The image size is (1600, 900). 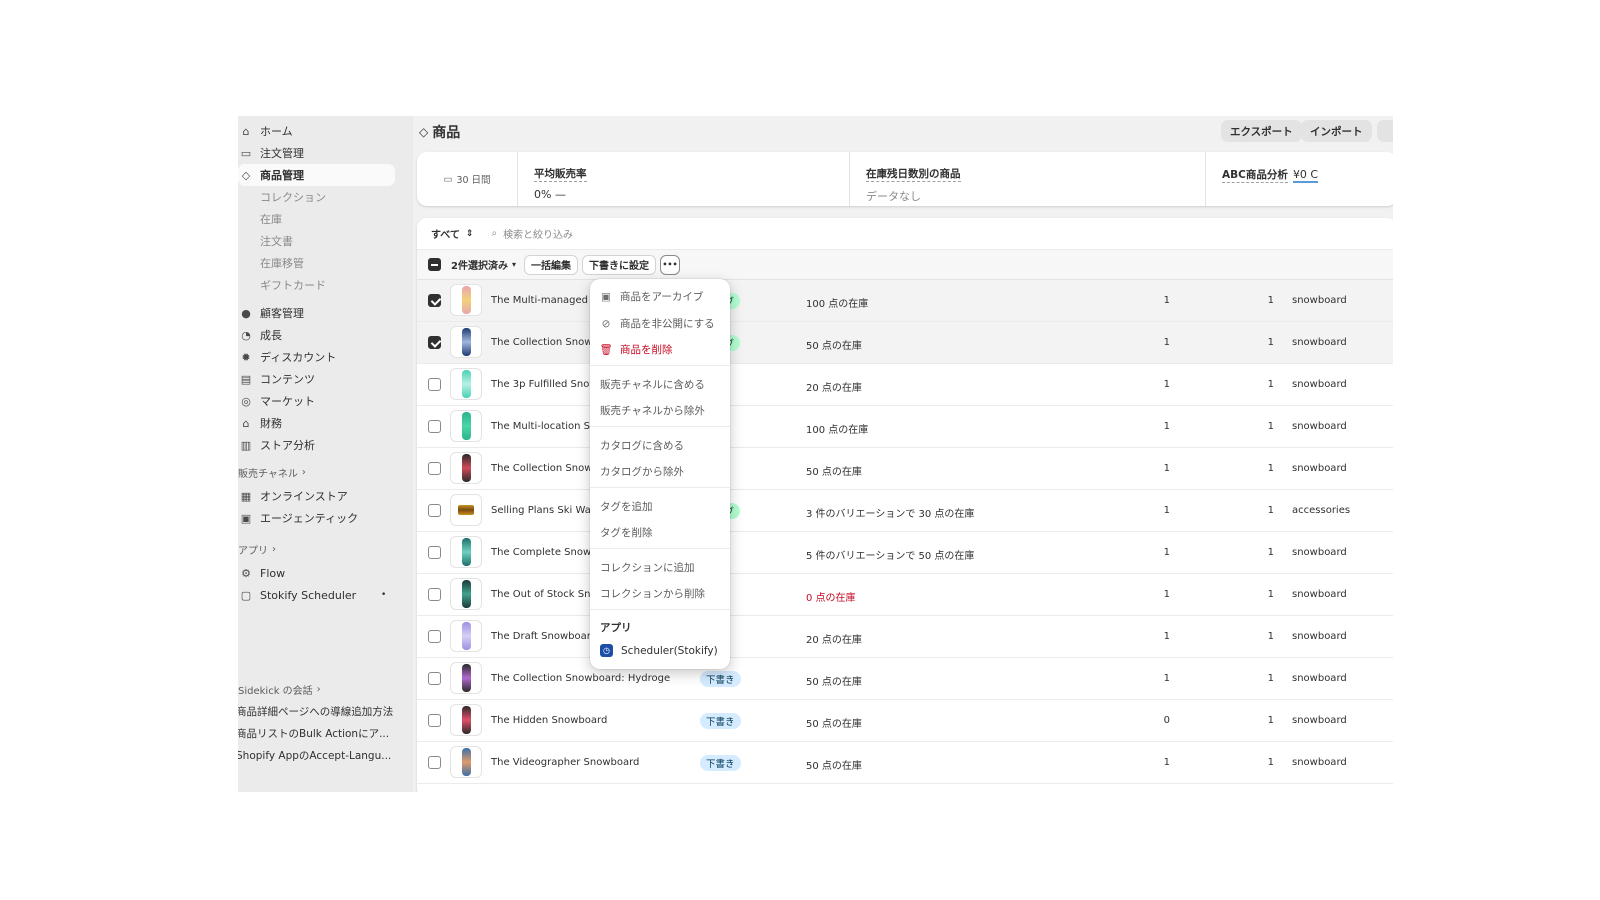 I want to click on product-name: The Out of Stock Snowboard, so click(x=545, y=594).